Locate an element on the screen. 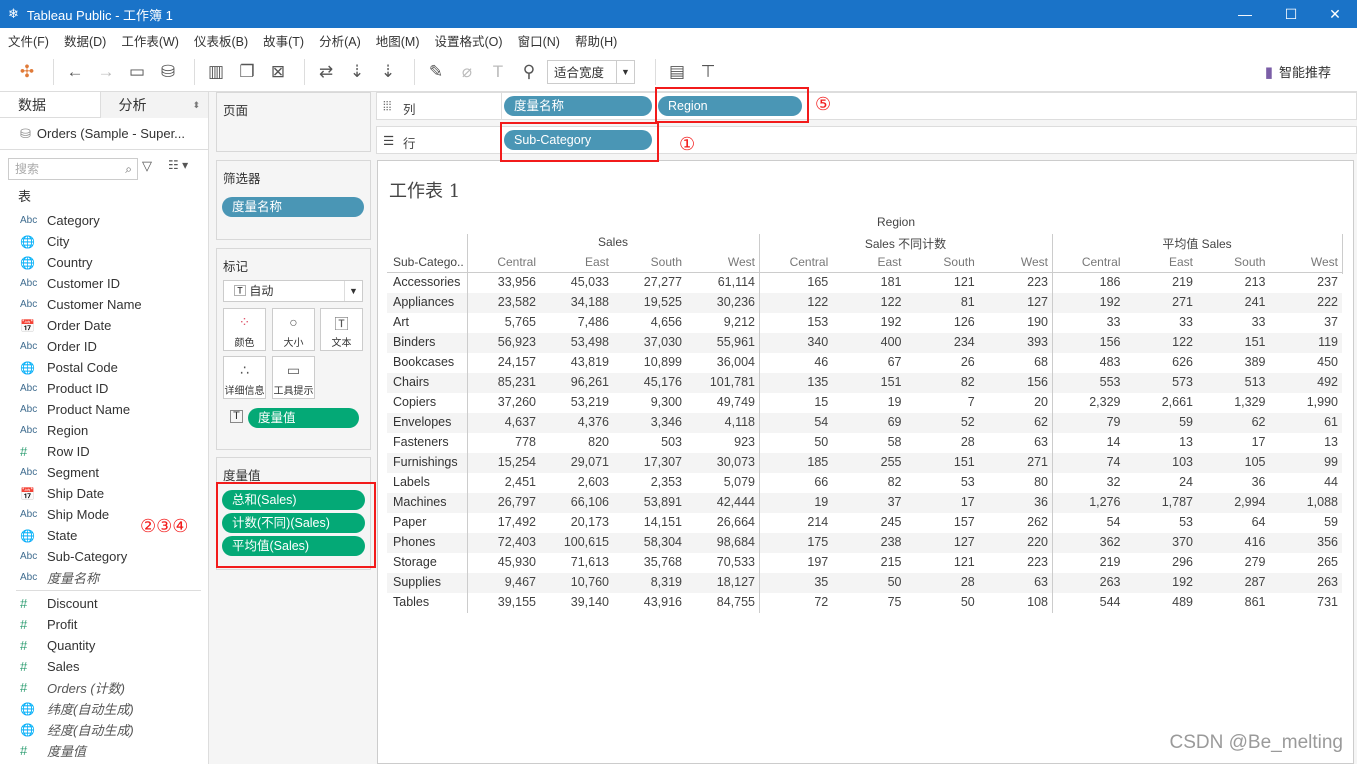  tableau-home-icon: ✣ is located at coordinates (27, 72).